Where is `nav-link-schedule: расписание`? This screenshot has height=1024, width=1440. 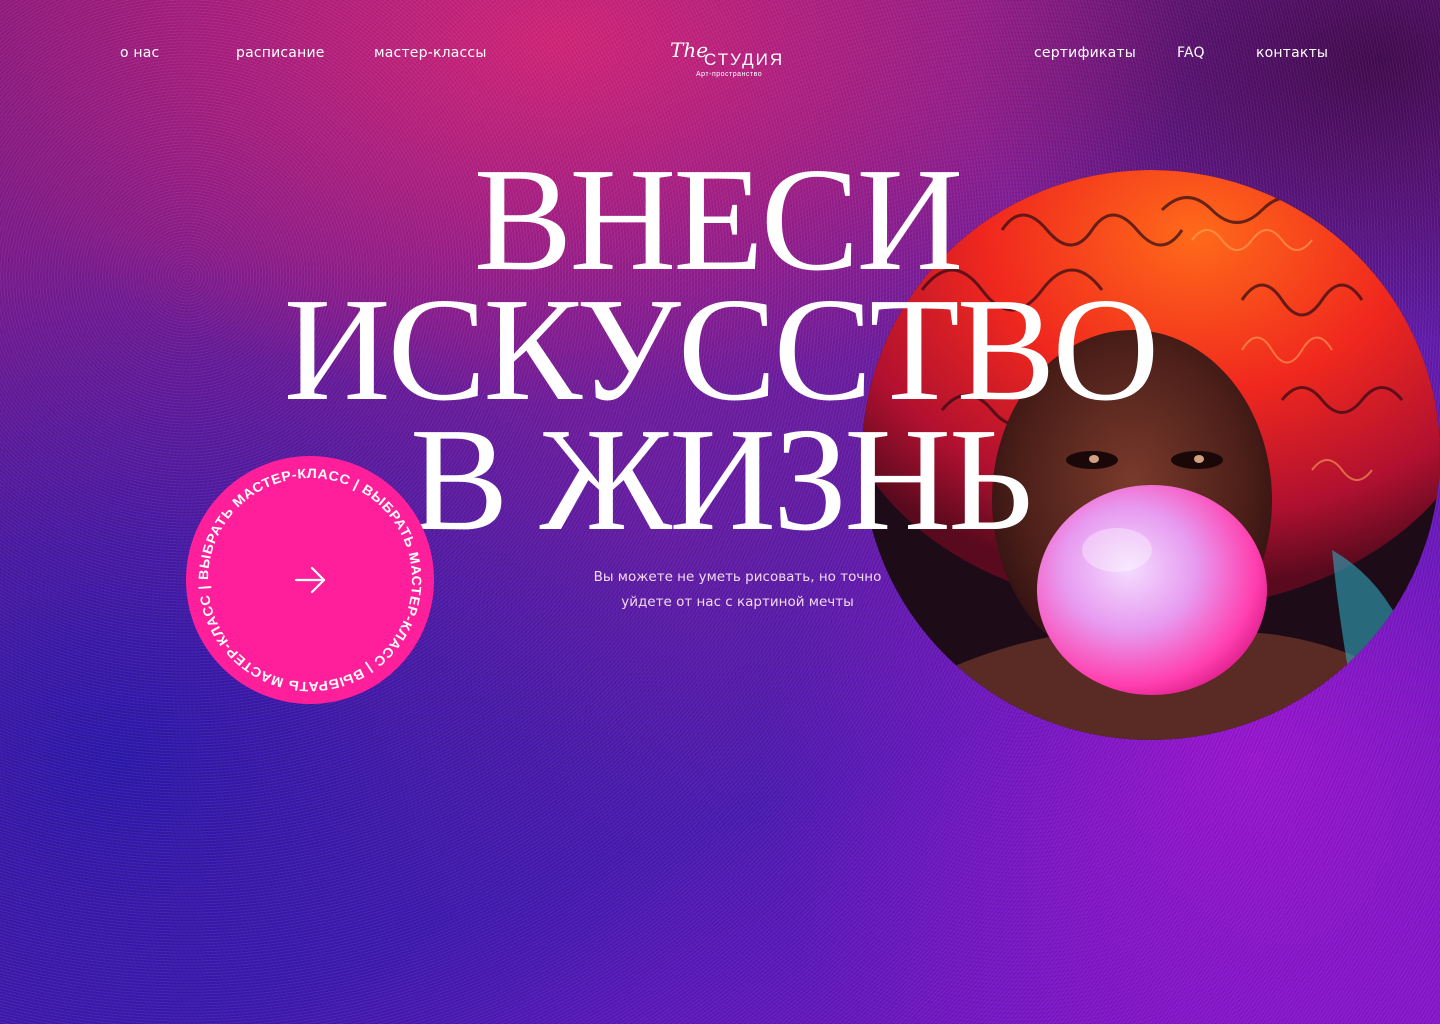
nav-link-schedule: расписание is located at coordinates (280, 53).